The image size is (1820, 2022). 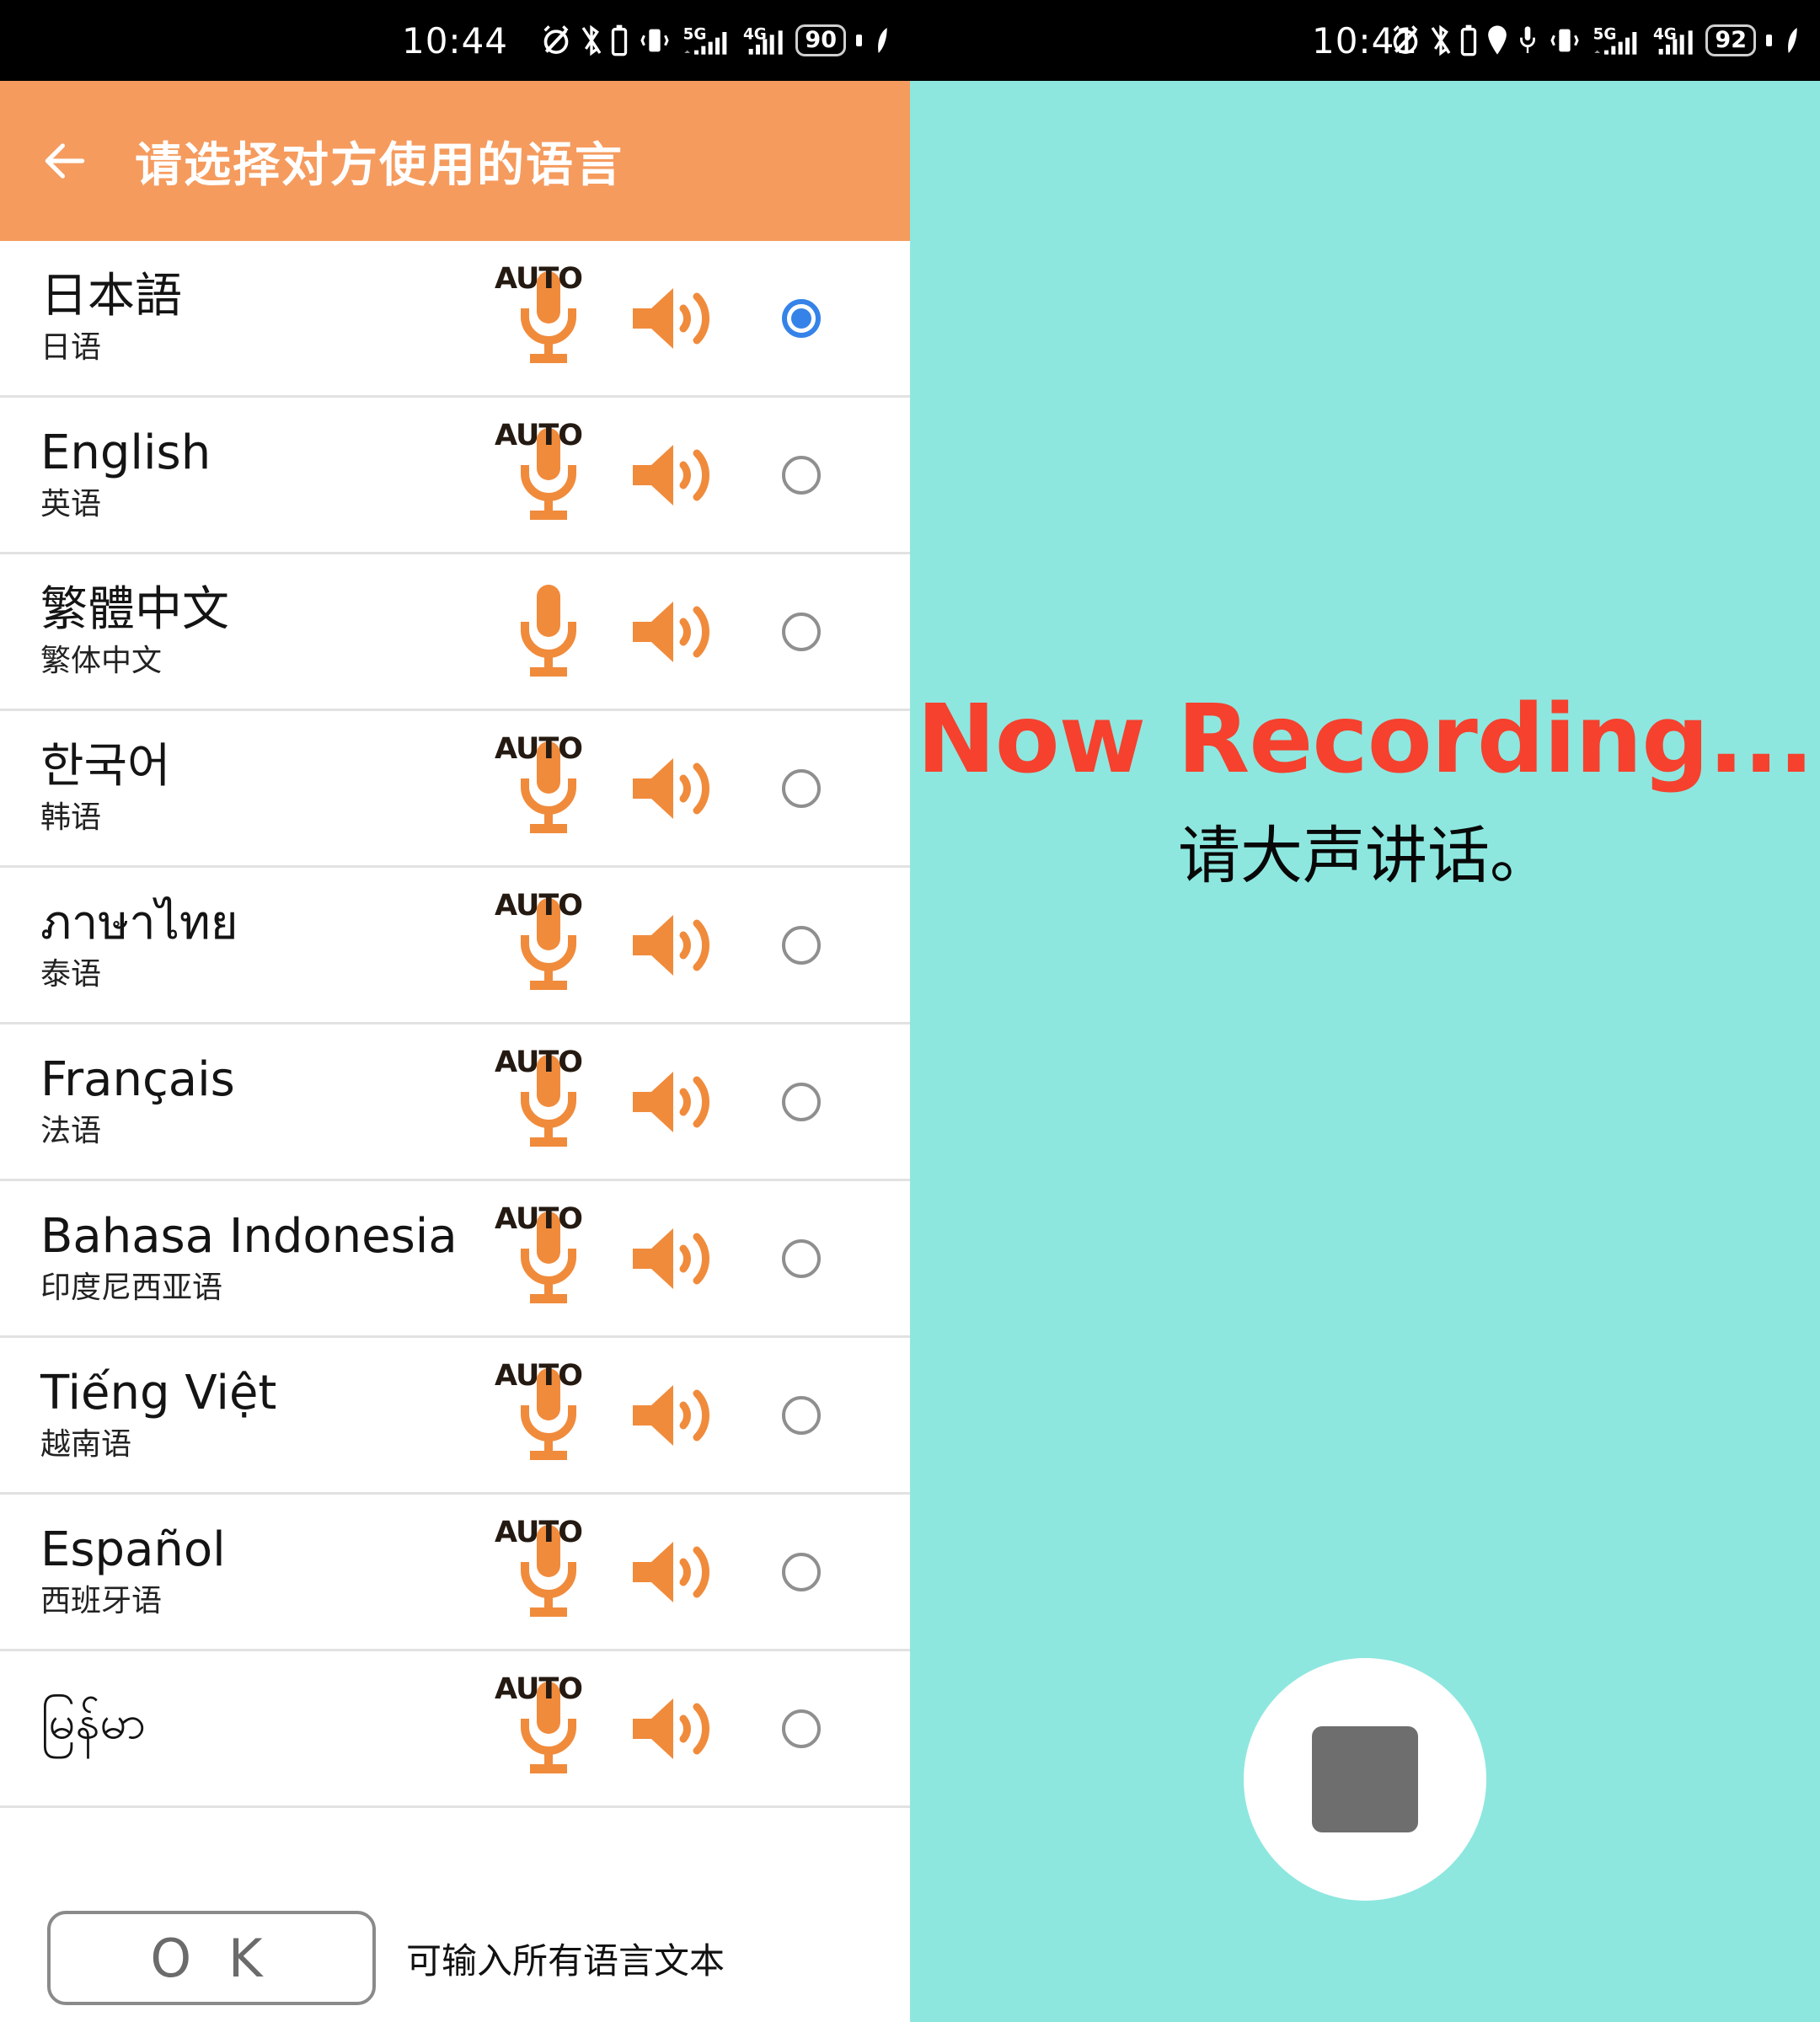 What do you see at coordinates (455, 632) in the screenshot?
I see `list-item: 繁體中文 繁体中文` at bounding box center [455, 632].